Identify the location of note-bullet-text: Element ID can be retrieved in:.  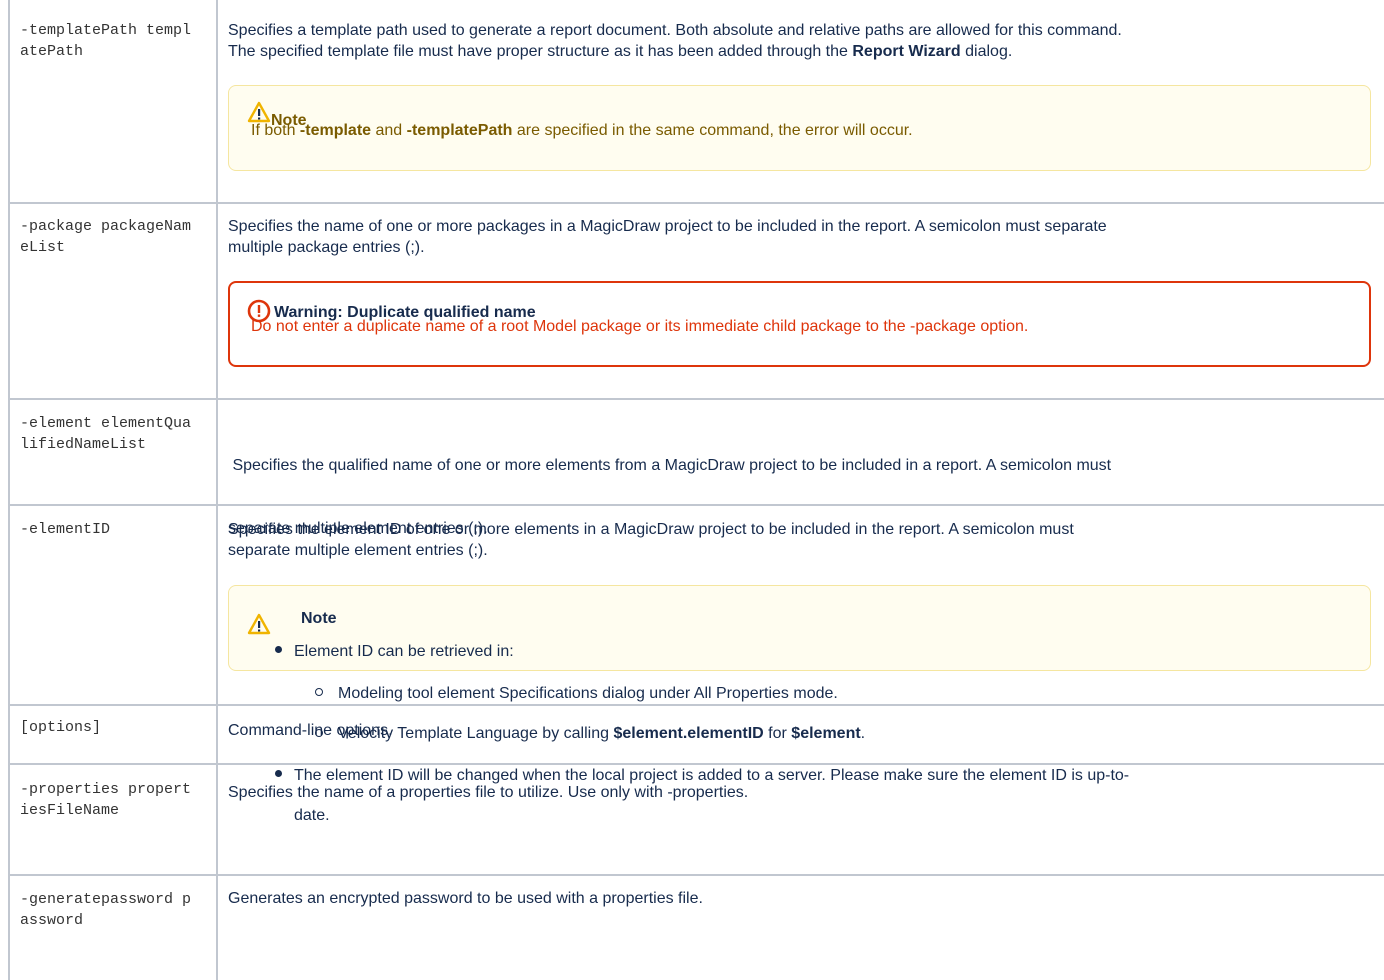
(404, 651).